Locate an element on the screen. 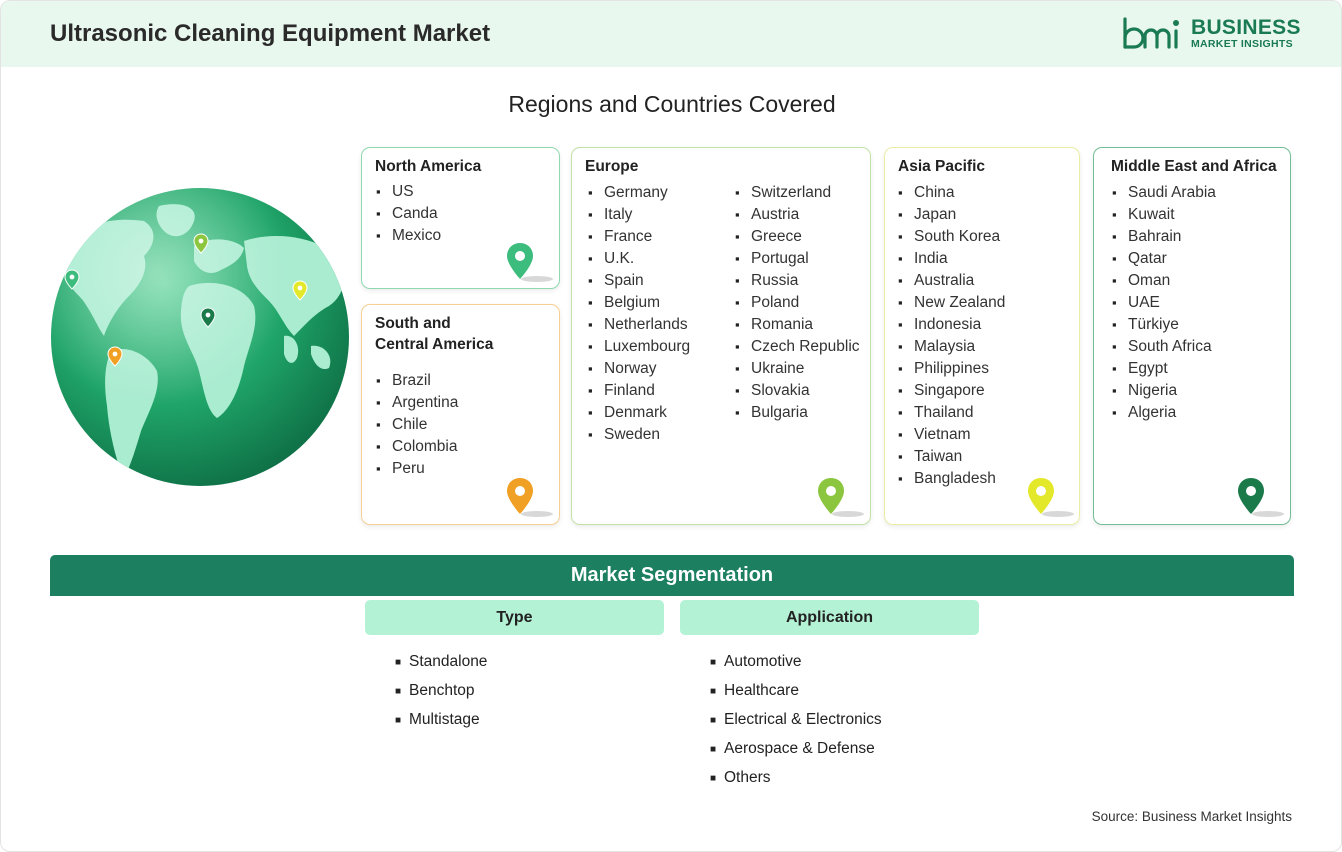  list-item: Australia is located at coordinates (951, 281).